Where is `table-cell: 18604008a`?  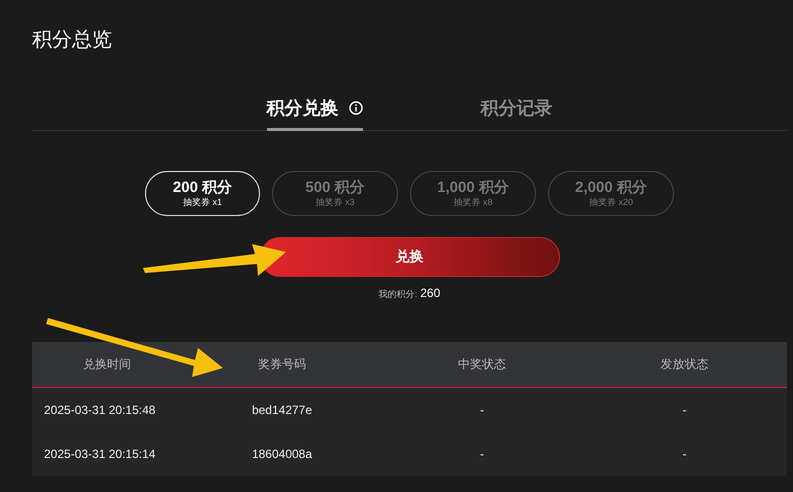
table-cell: 18604008a is located at coordinates (282, 454).